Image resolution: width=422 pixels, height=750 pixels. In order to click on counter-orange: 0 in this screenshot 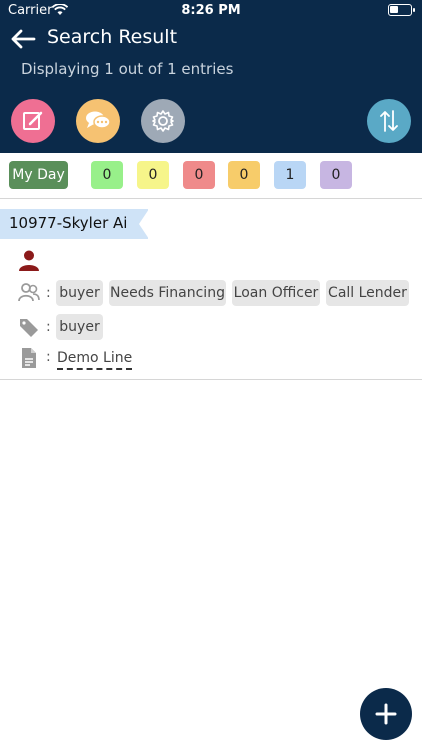, I will do `click(244, 175)`.